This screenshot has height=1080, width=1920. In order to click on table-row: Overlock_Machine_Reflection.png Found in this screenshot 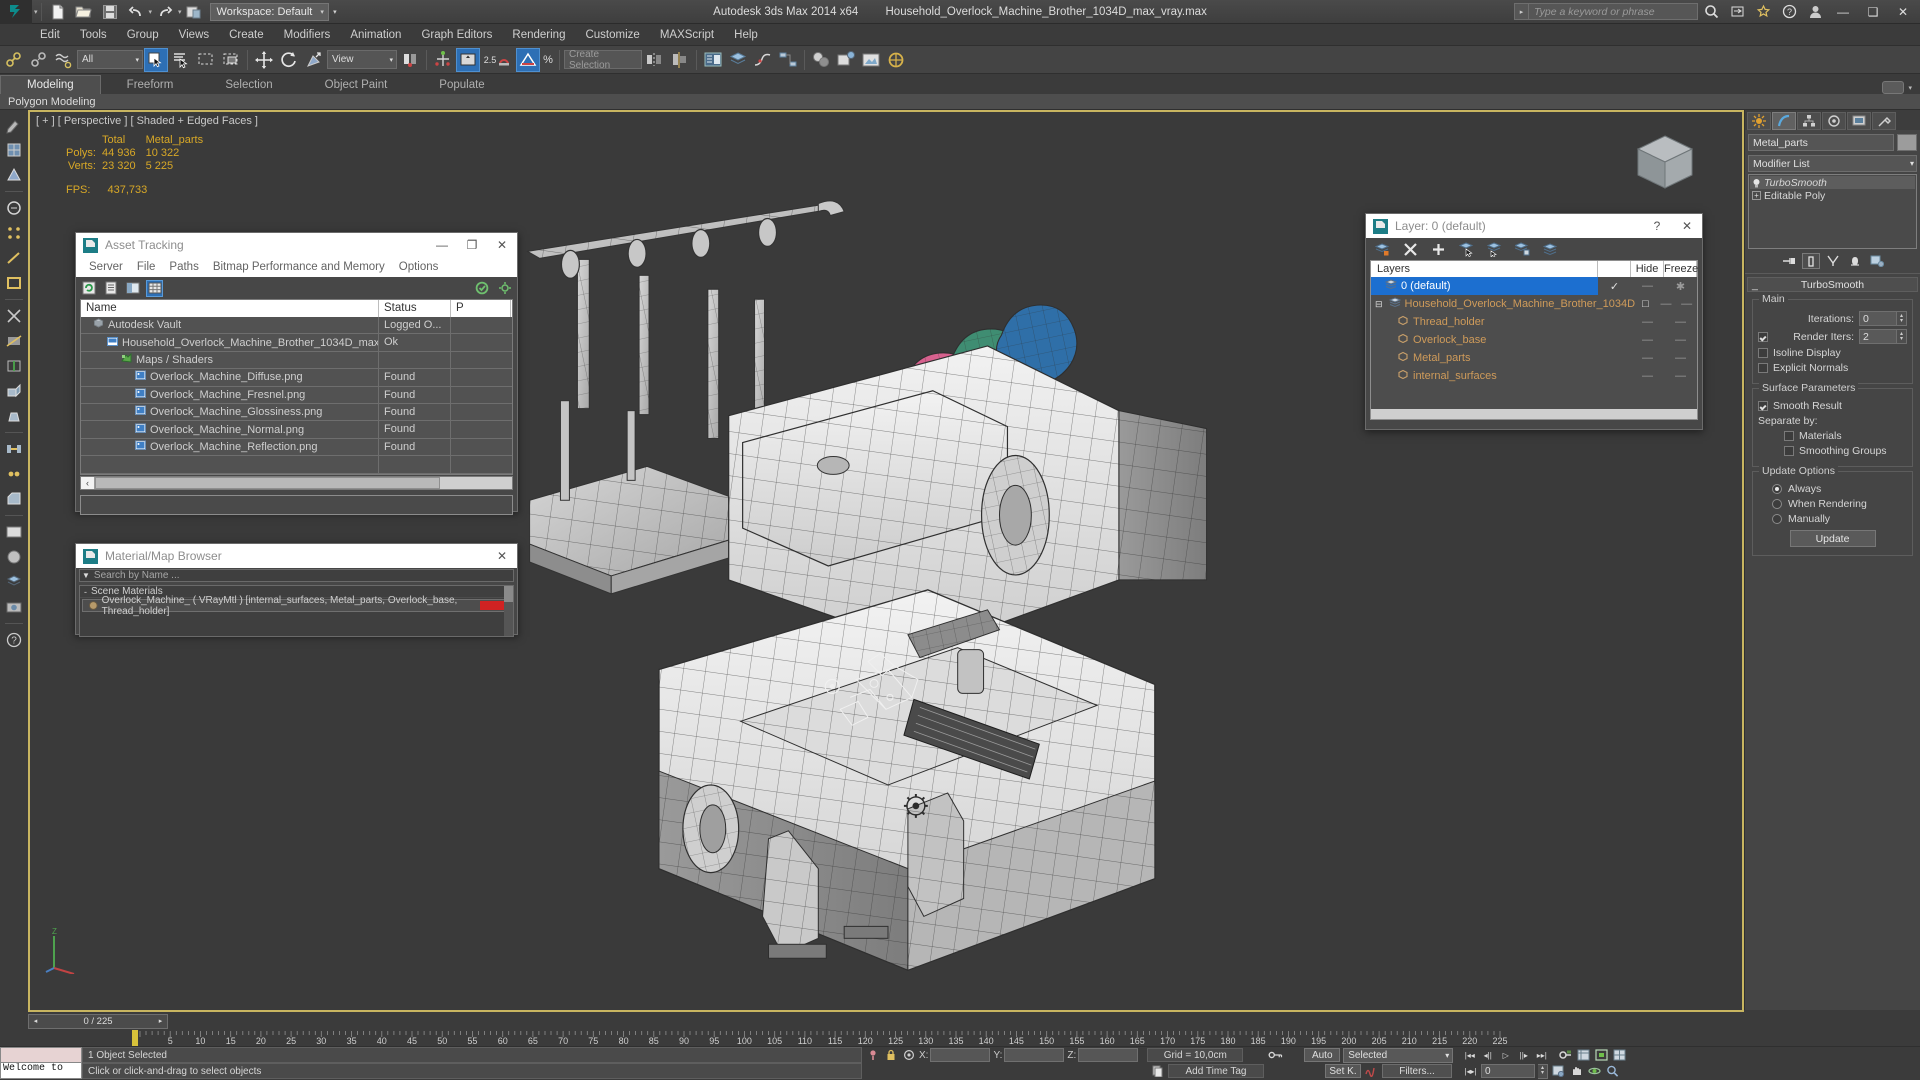, I will do `click(296, 447)`.